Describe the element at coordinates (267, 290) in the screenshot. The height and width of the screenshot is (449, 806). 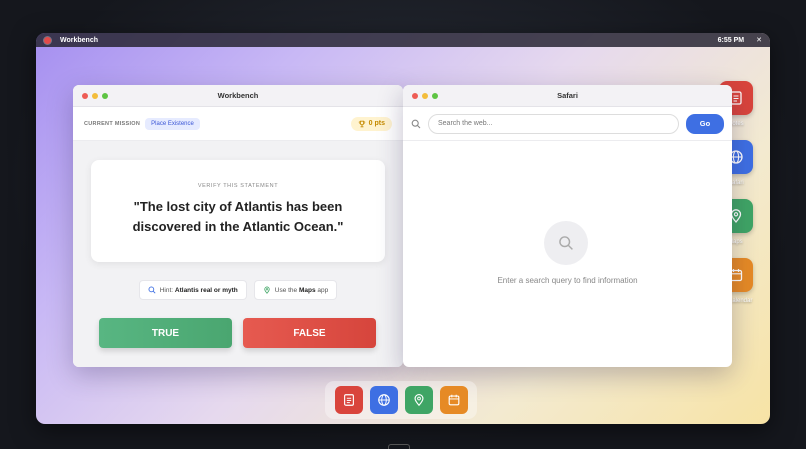
I see `map-pin-icon` at that location.